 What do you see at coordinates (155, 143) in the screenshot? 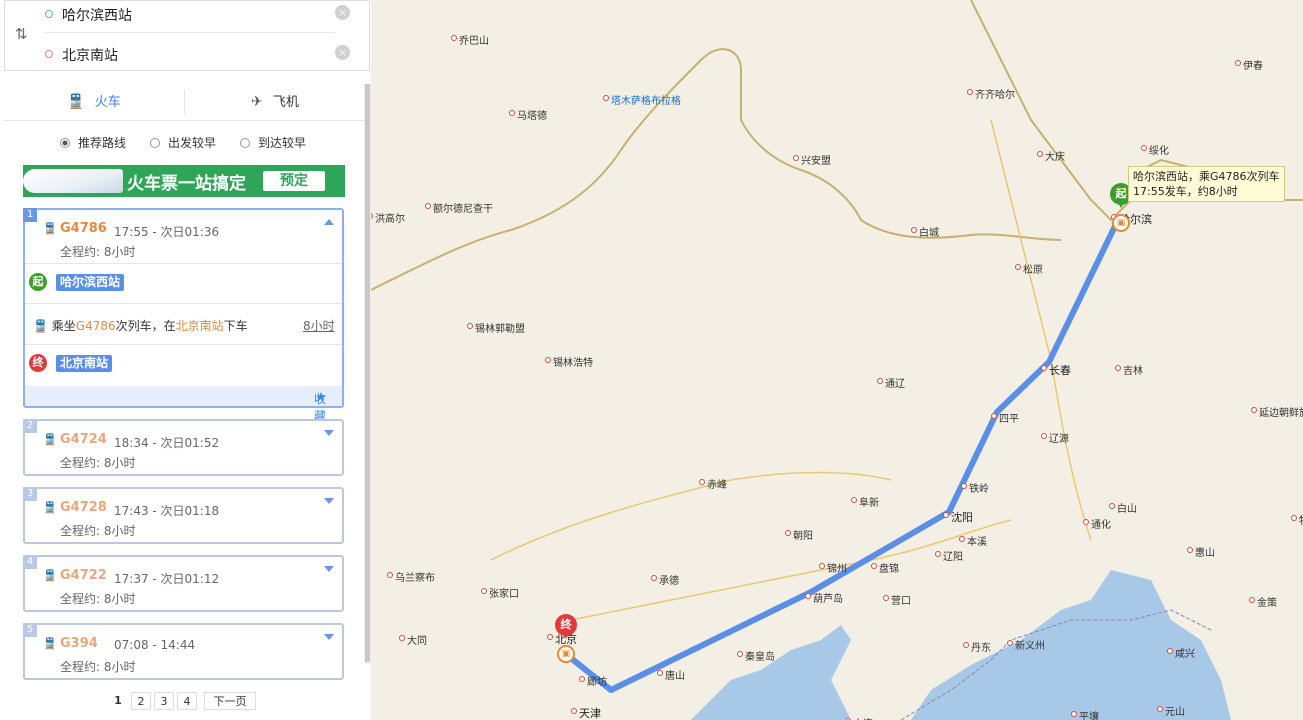
I see `radio-icon` at bounding box center [155, 143].